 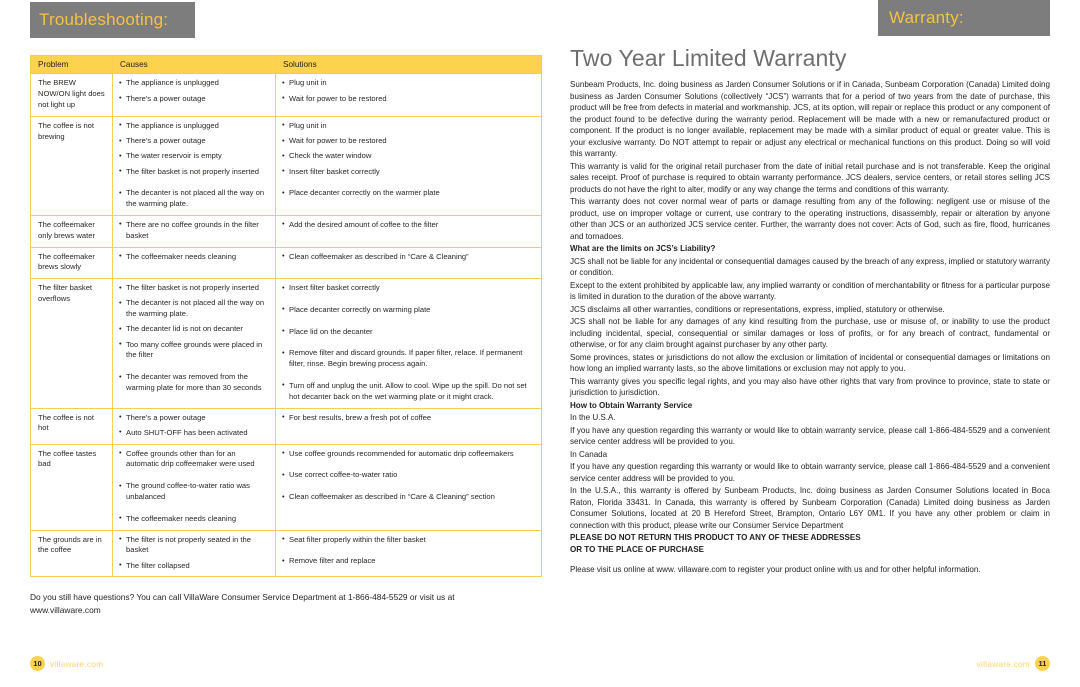 What do you see at coordinates (593, 417) in the screenshot?
I see `warranty-region-usa: In the U.S.A.` at bounding box center [593, 417].